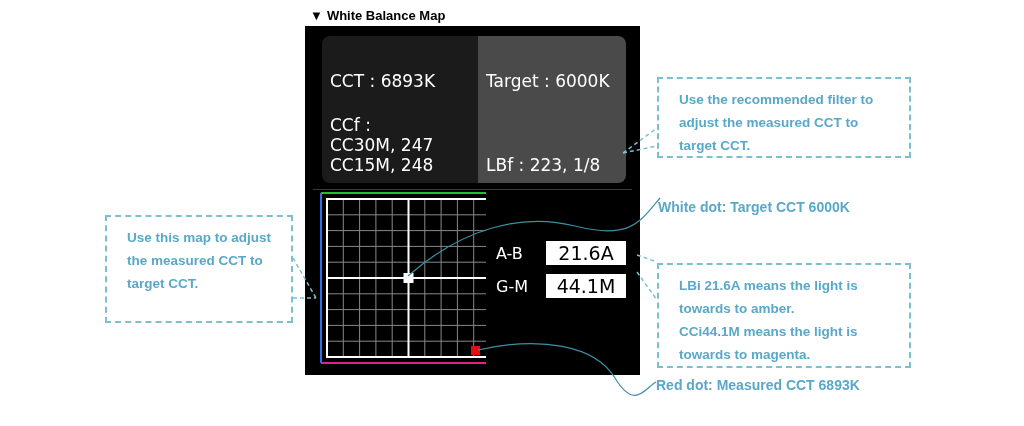  I want to click on callout-text: Red dot: Measured CCT 6893K, so click(758, 385).